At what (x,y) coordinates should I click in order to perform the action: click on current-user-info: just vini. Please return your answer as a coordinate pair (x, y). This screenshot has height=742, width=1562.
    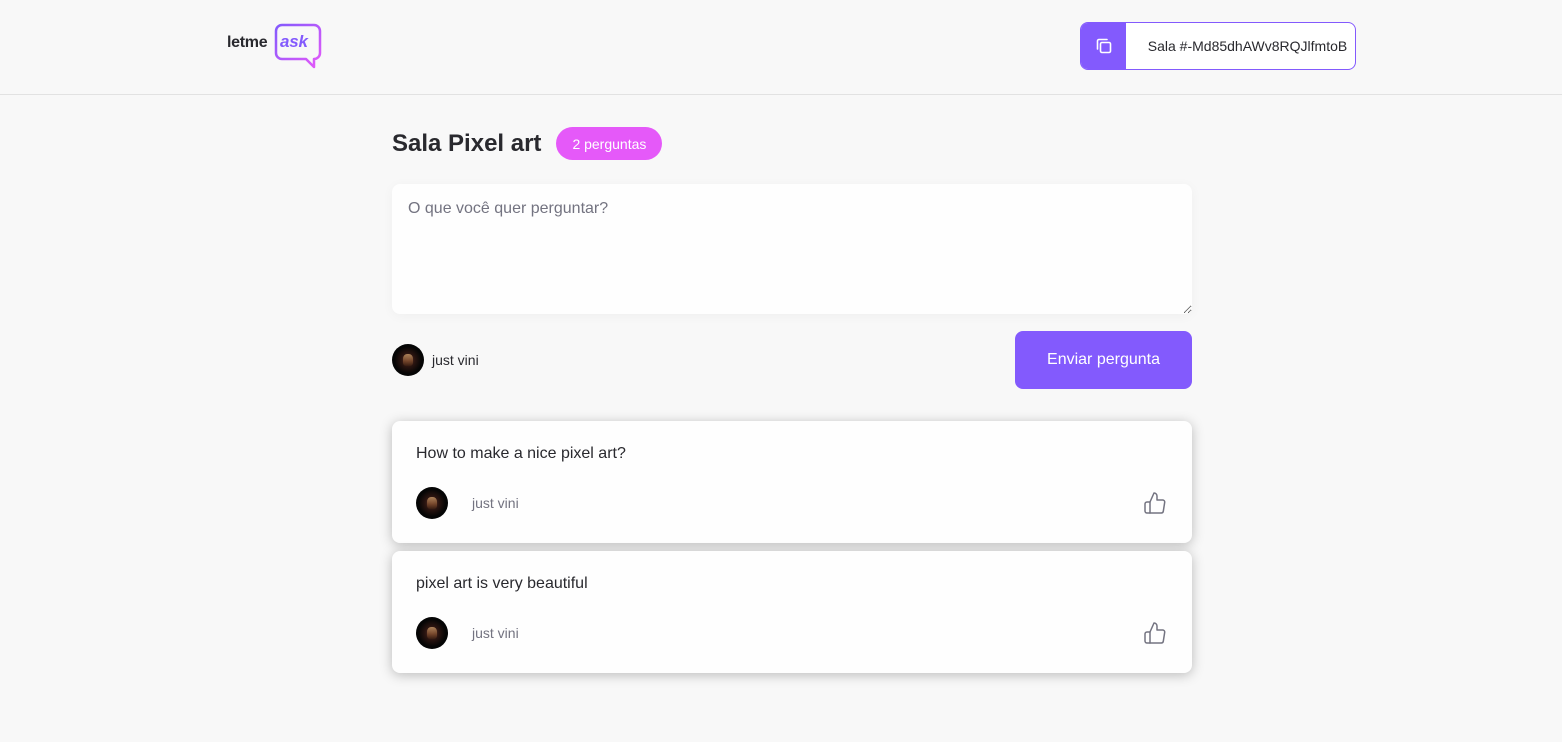
    Looking at the image, I should click on (435, 360).